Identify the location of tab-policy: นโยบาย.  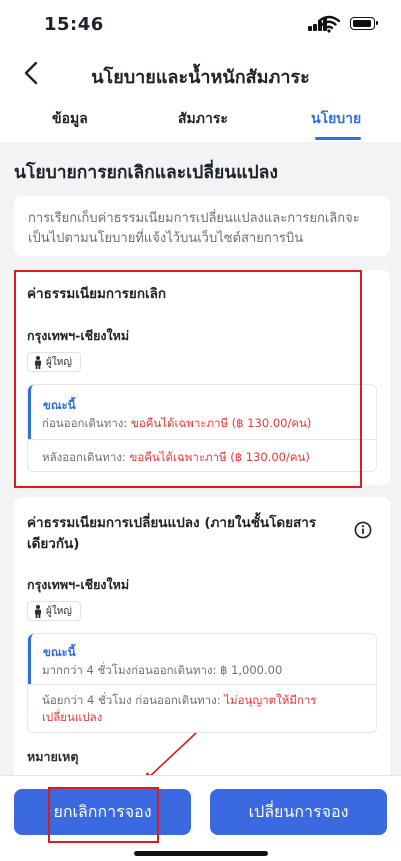
(336, 119).